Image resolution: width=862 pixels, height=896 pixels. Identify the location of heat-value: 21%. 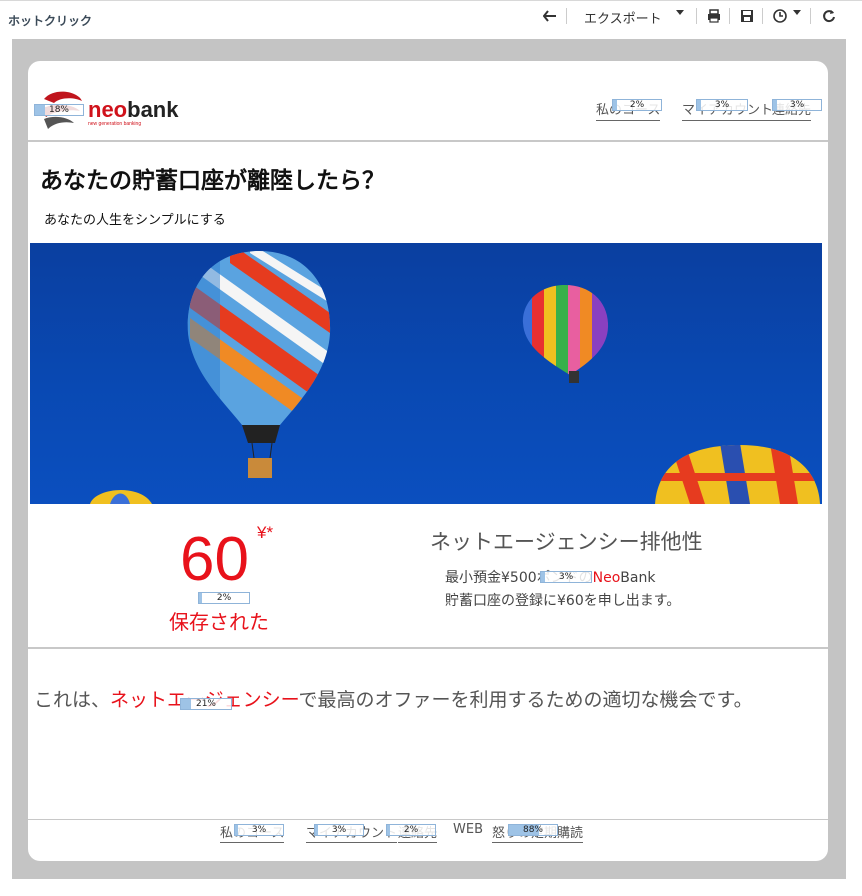
(205, 704).